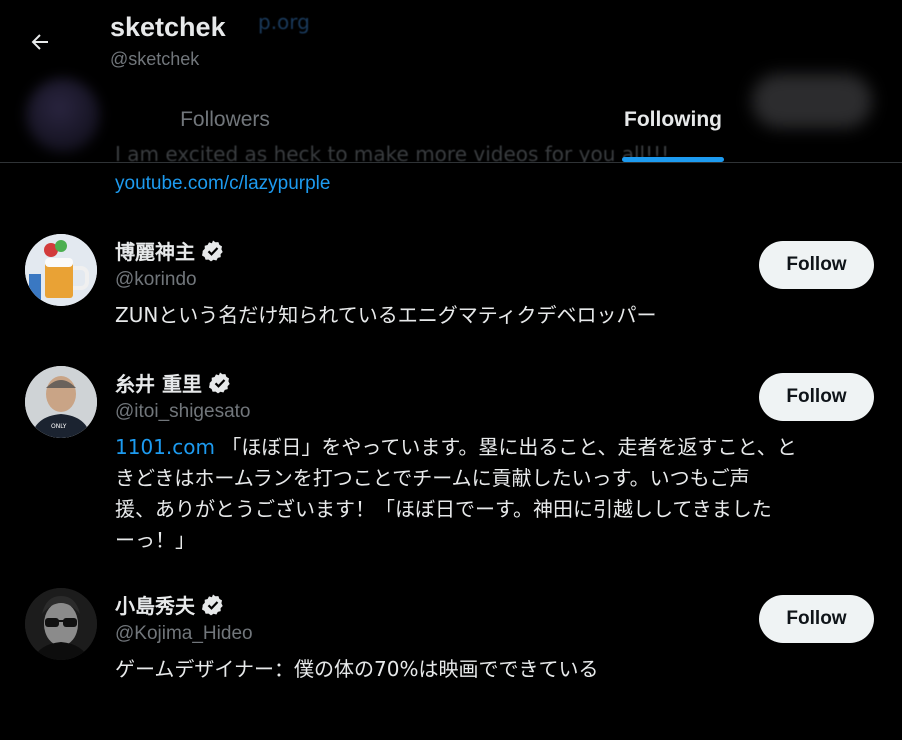 Image resolution: width=902 pixels, height=740 pixels. What do you see at coordinates (284, 22) in the screenshot?
I see `background-url-text: p.org` at bounding box center [284, 22].